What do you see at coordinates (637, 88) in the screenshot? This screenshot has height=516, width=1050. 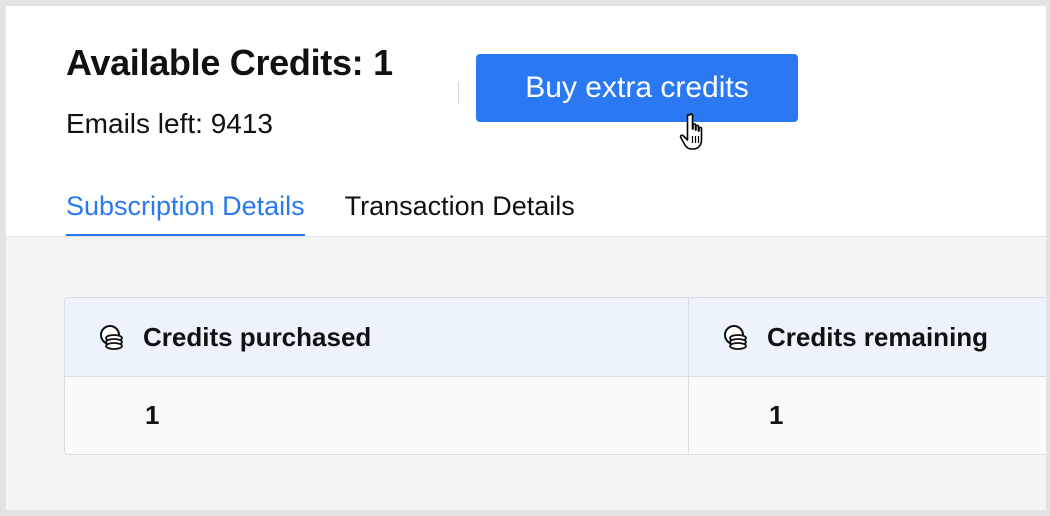 I see `buy-extra-credits-button: Buy extra credits` at bounding box center [637, 88].